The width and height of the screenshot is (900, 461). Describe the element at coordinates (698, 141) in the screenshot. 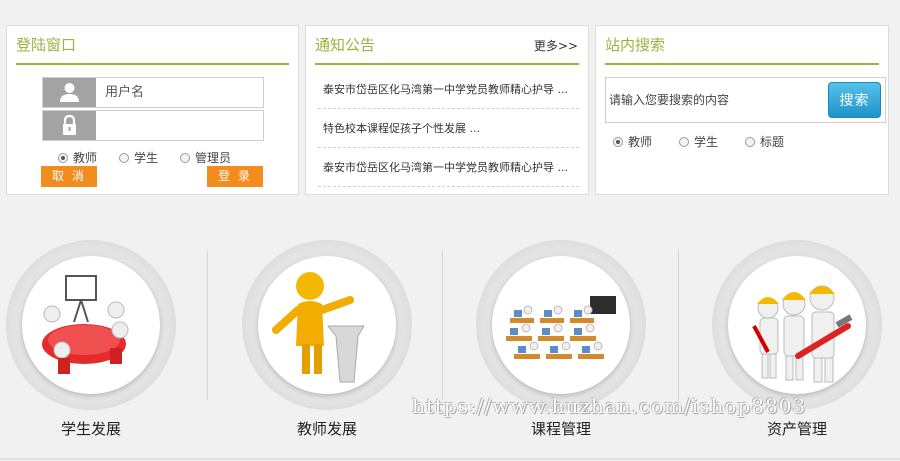

I see `search-option-student: 学生` at that location.